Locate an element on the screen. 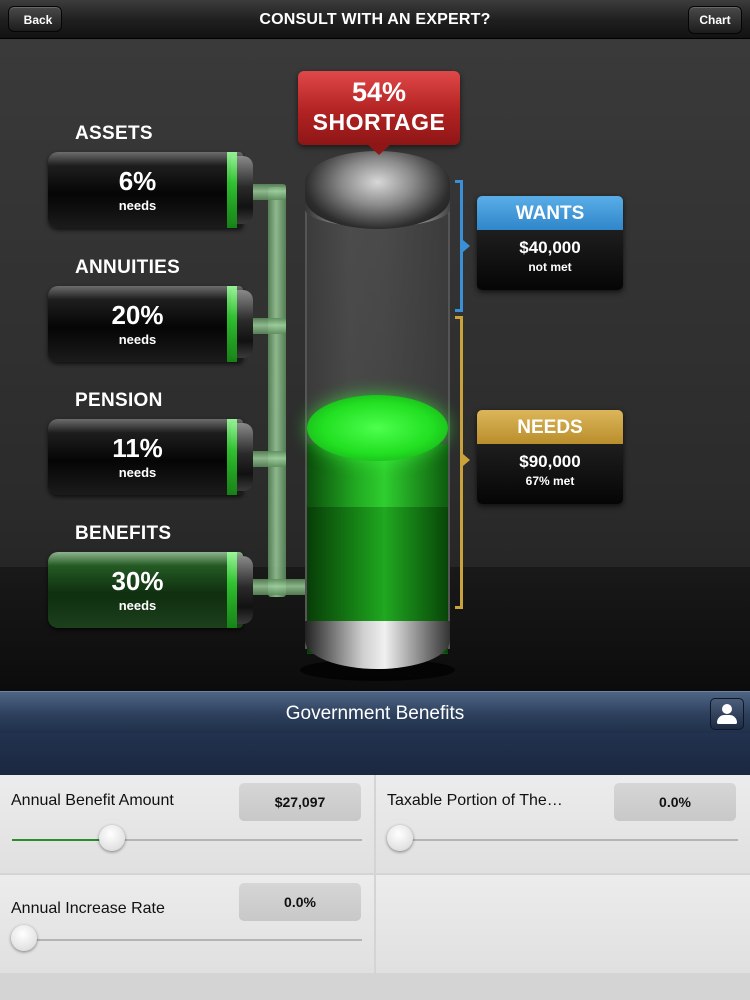 The height and width of the screenshot is (1000, 750). shortage-percent: 54% is located at coordinates (379, 92).